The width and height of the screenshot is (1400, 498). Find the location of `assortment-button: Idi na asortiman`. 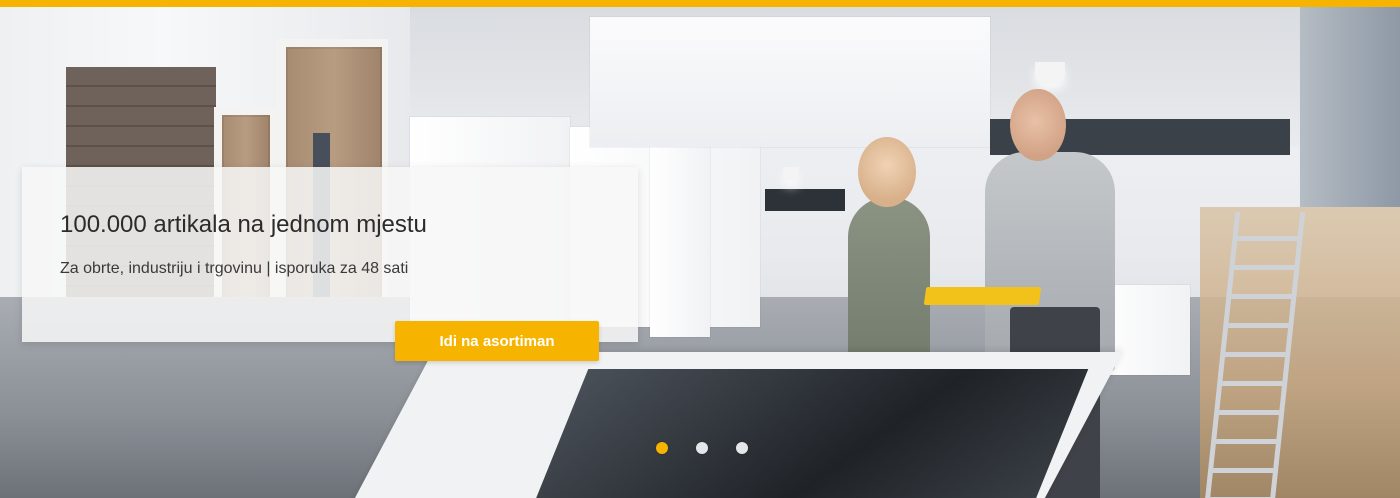

assortment-button: Idi na asortiman is located at coordinates (497, 341).